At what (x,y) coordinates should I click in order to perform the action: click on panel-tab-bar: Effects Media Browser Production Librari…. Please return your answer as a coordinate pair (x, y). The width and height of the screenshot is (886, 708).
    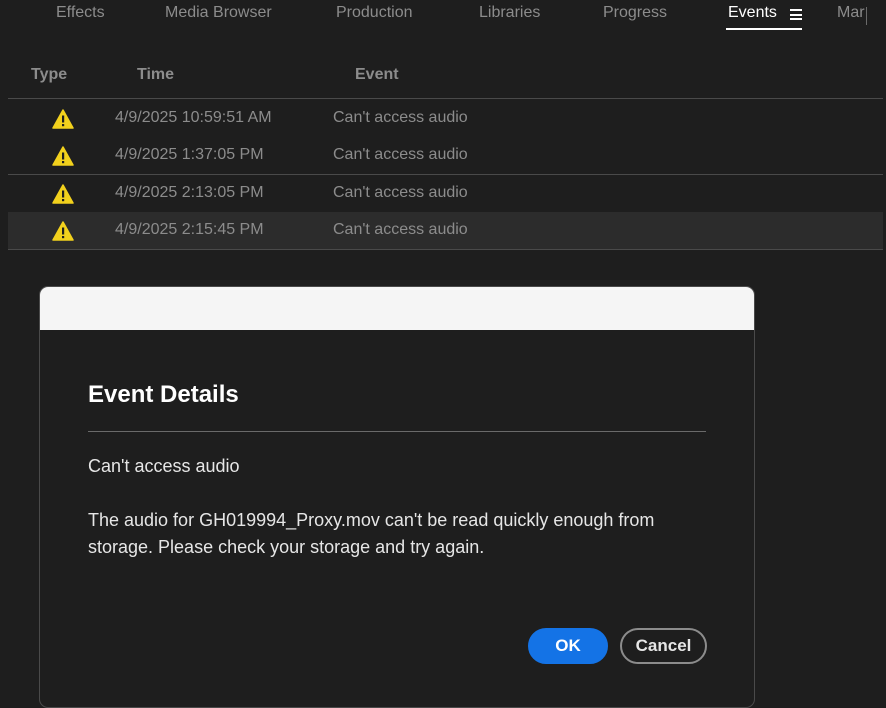
    Looking at the image, I should click on (443, 16).